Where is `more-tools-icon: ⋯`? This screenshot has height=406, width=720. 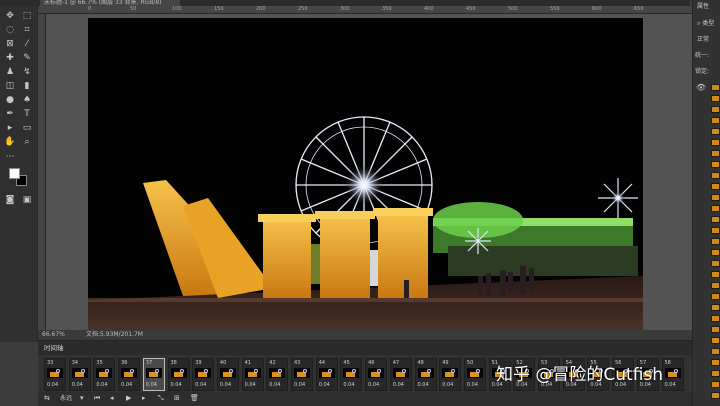
more-tools-icon: ⋯ is located at coordinates (10, 157).